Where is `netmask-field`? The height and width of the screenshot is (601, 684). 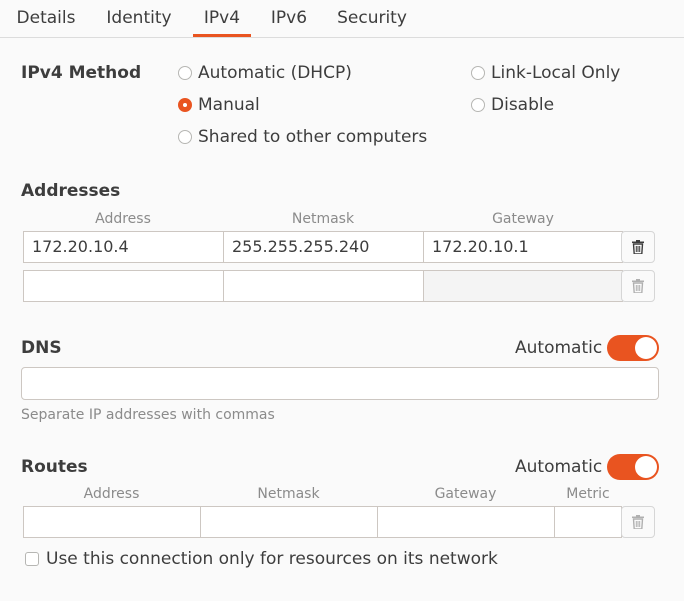
netmask-field is located at coordinates (323, 286).